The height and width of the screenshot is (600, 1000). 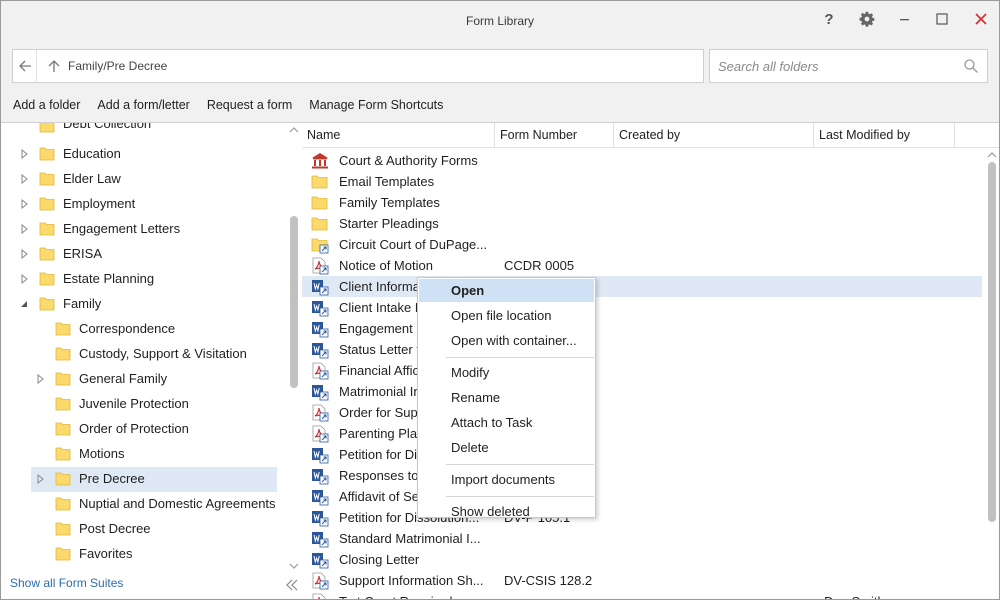 What do you see at coordinates (642, 391) in the screenshot?
I see `table-row: Matrimonial In` at bounding box center [642, 391].